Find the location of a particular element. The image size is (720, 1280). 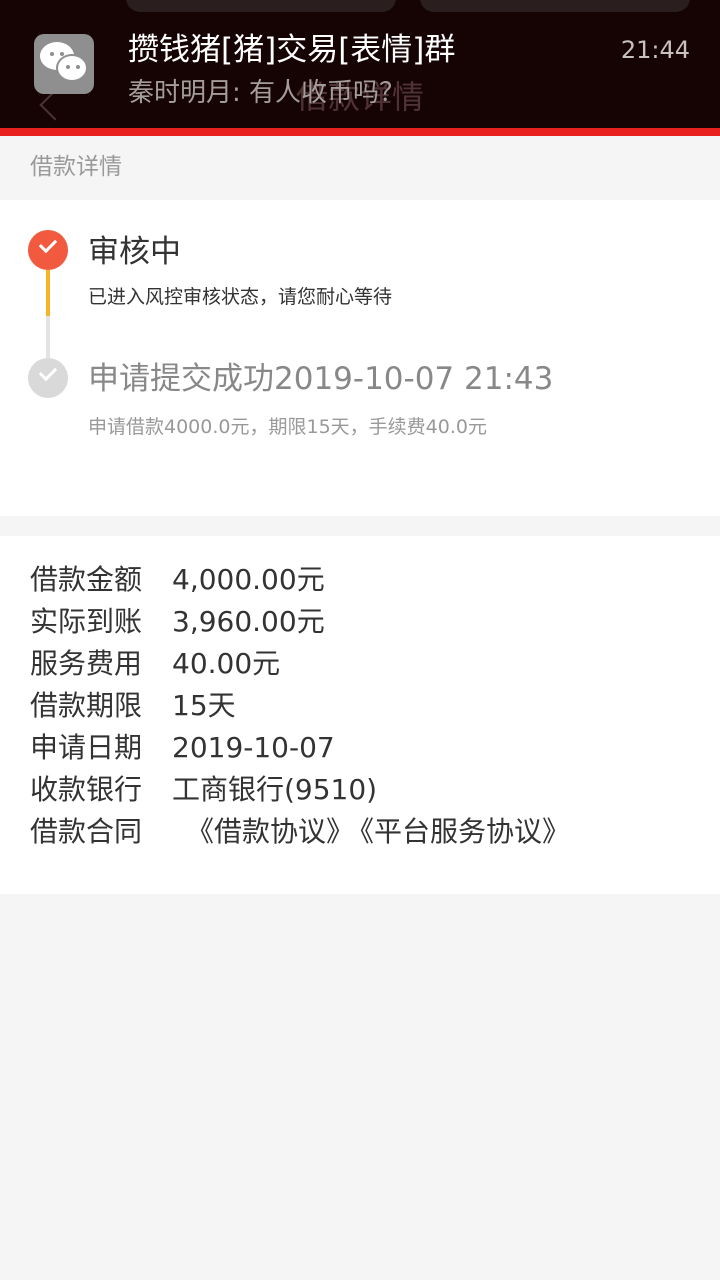

detail-label: 借款合同 is located at coordinates (86, 831).